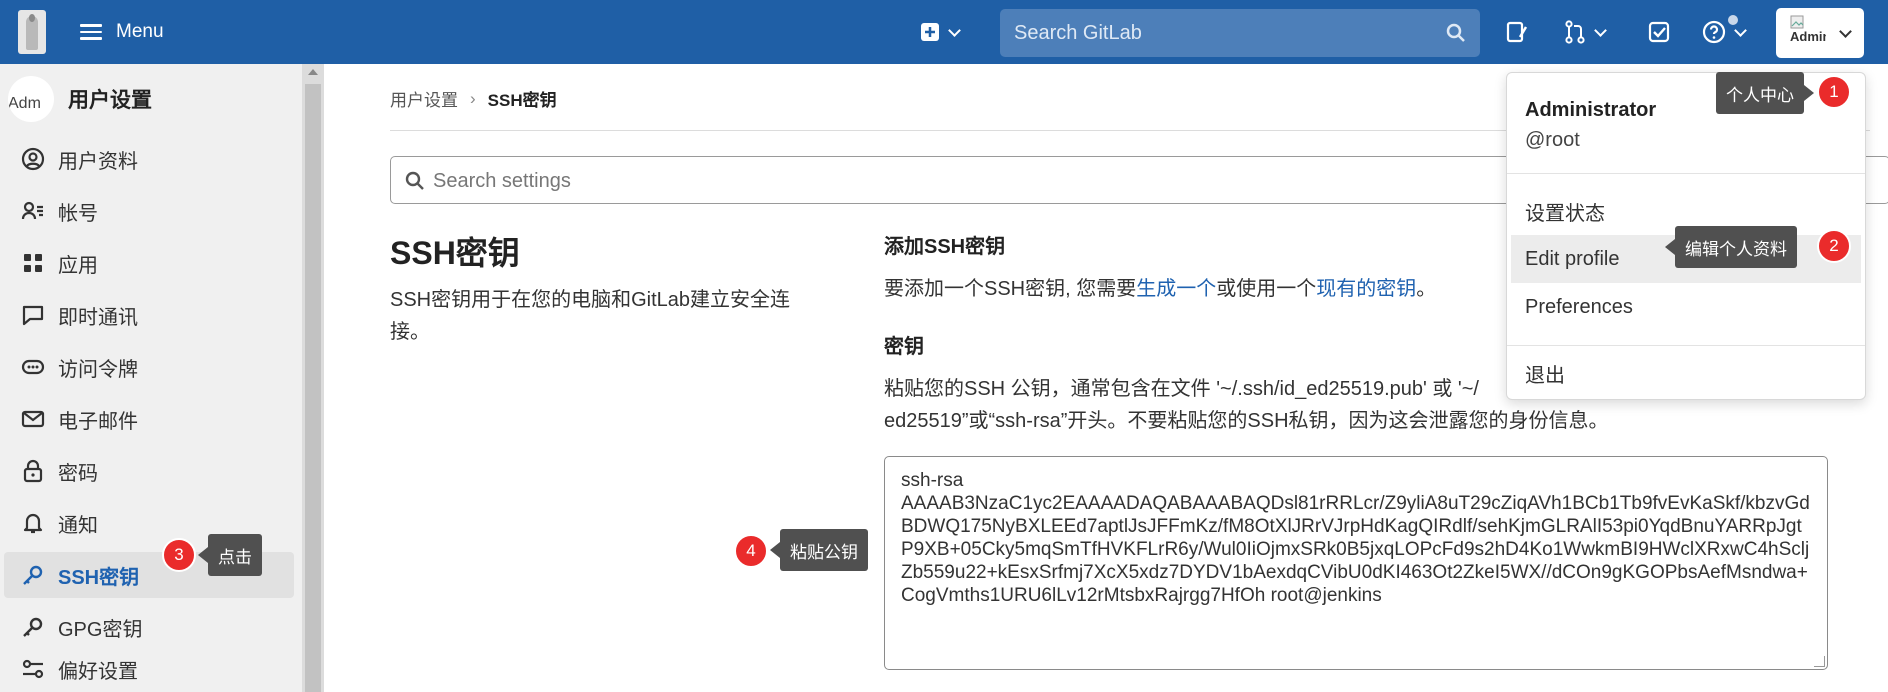 This screenshot has width=1888, height=692. I want to click on avatar: Administ, so click(1808, 35).